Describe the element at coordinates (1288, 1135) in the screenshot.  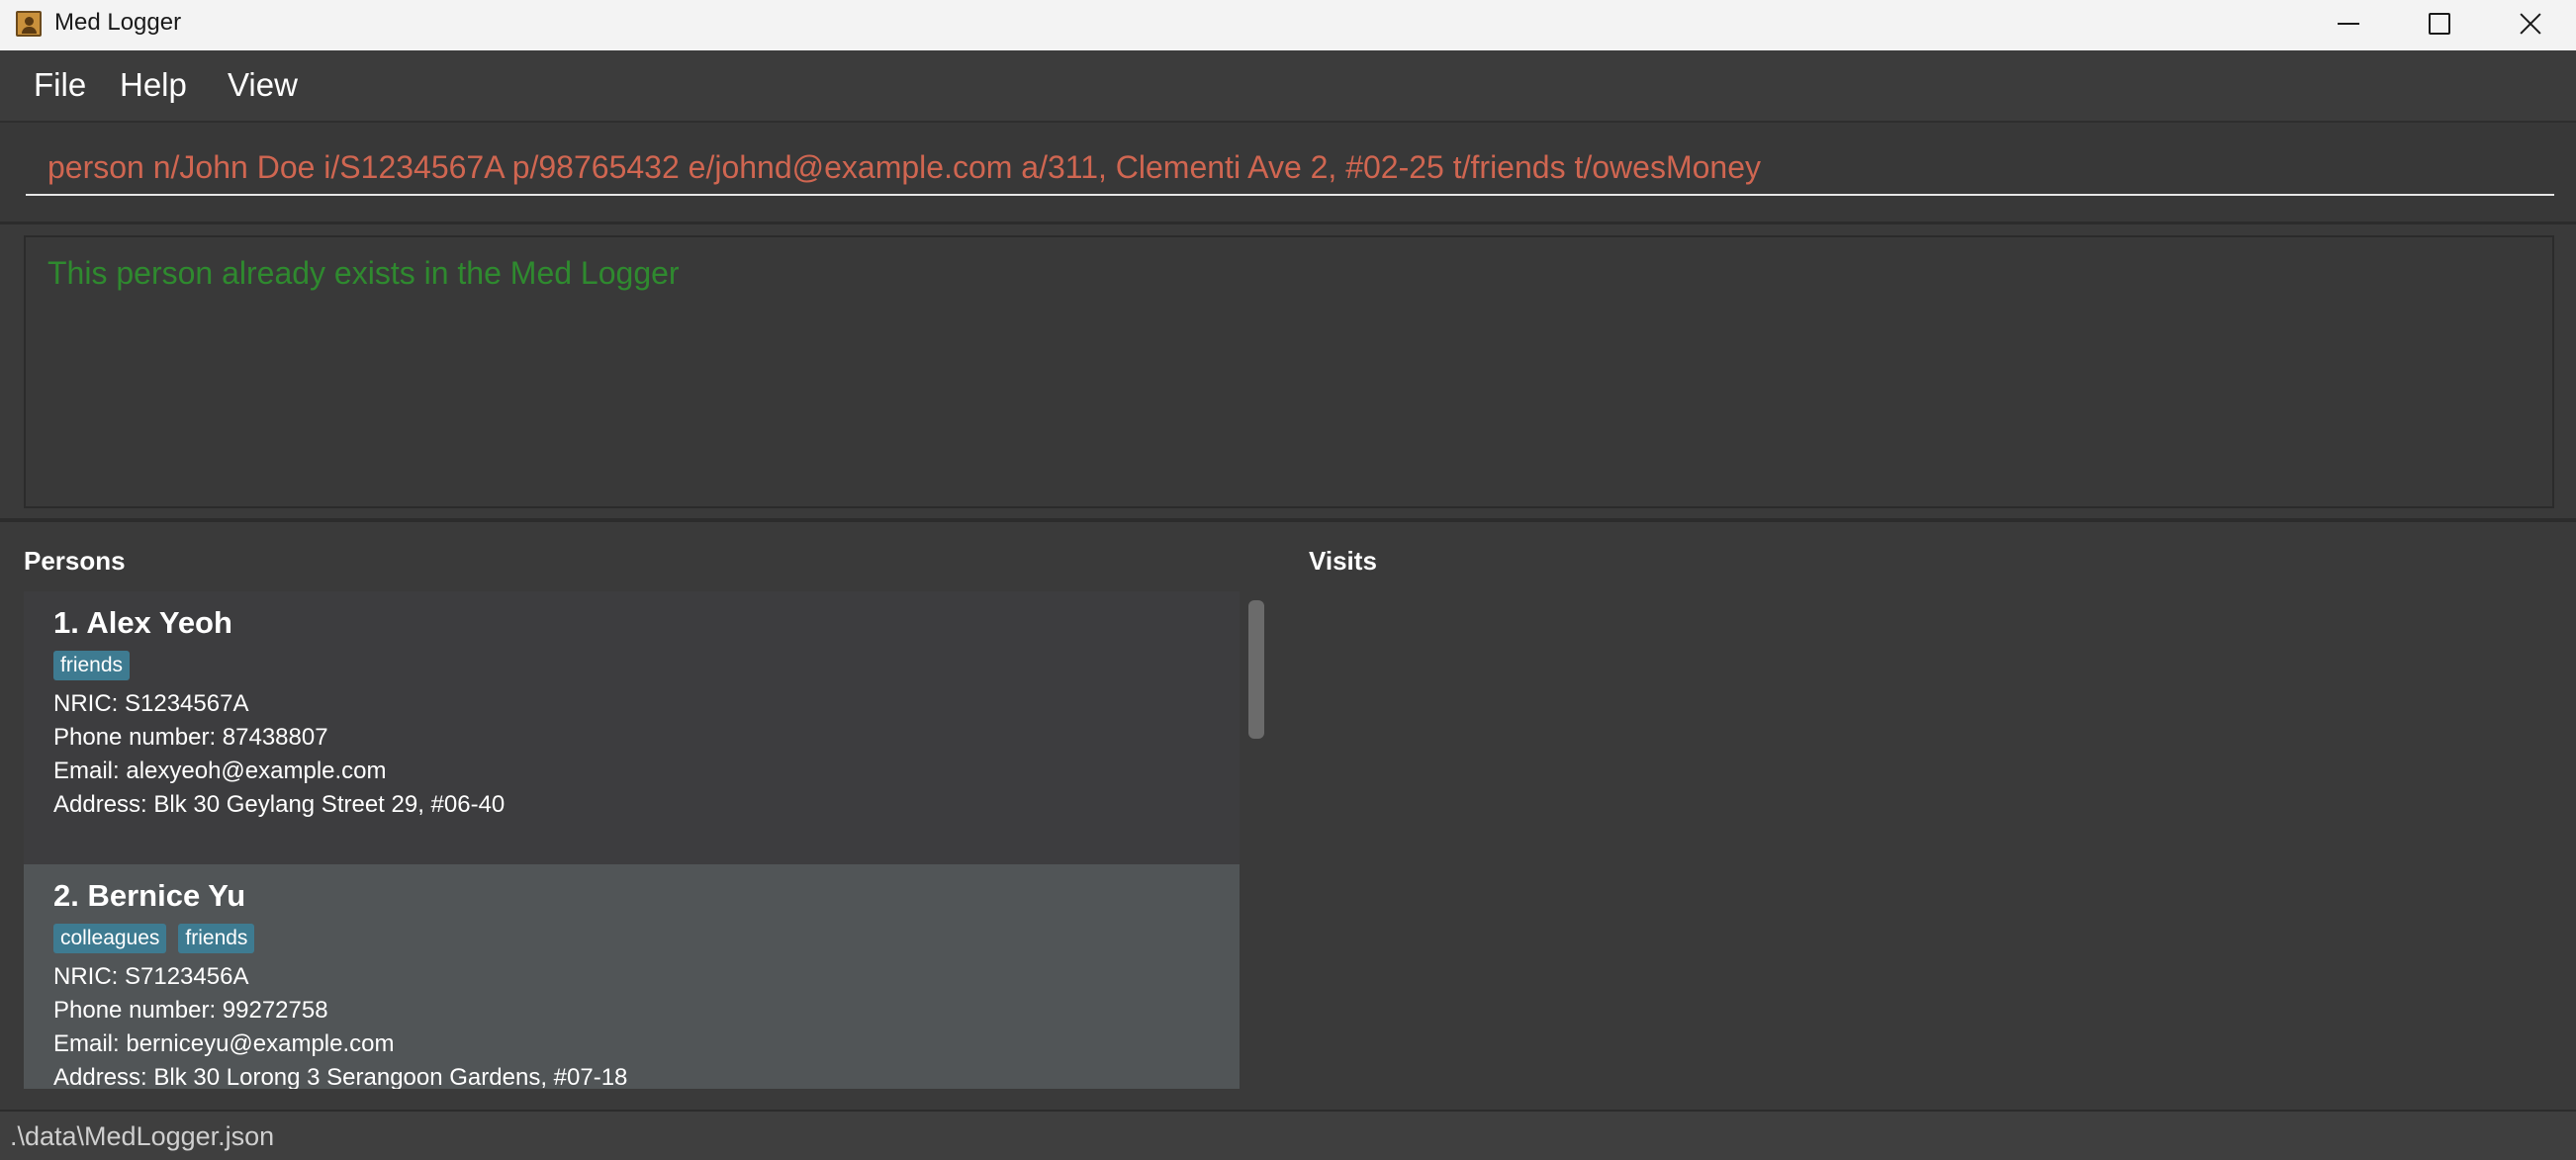
I see `status-bar: .\data\MedLogger.json` at that location.